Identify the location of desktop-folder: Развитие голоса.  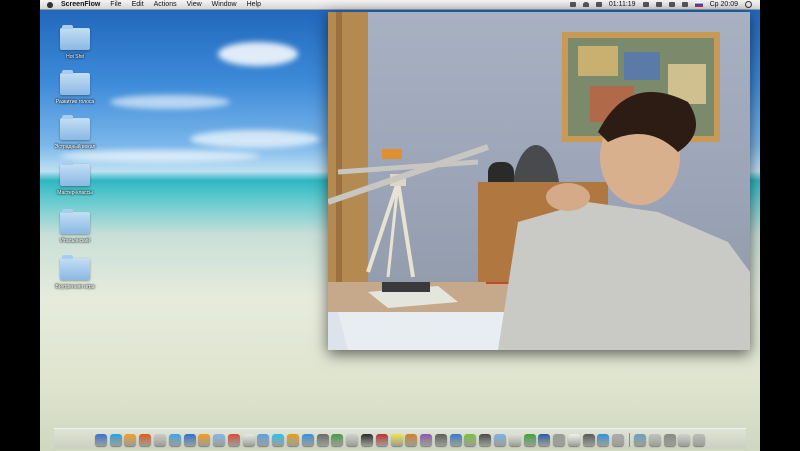
(75, 87).